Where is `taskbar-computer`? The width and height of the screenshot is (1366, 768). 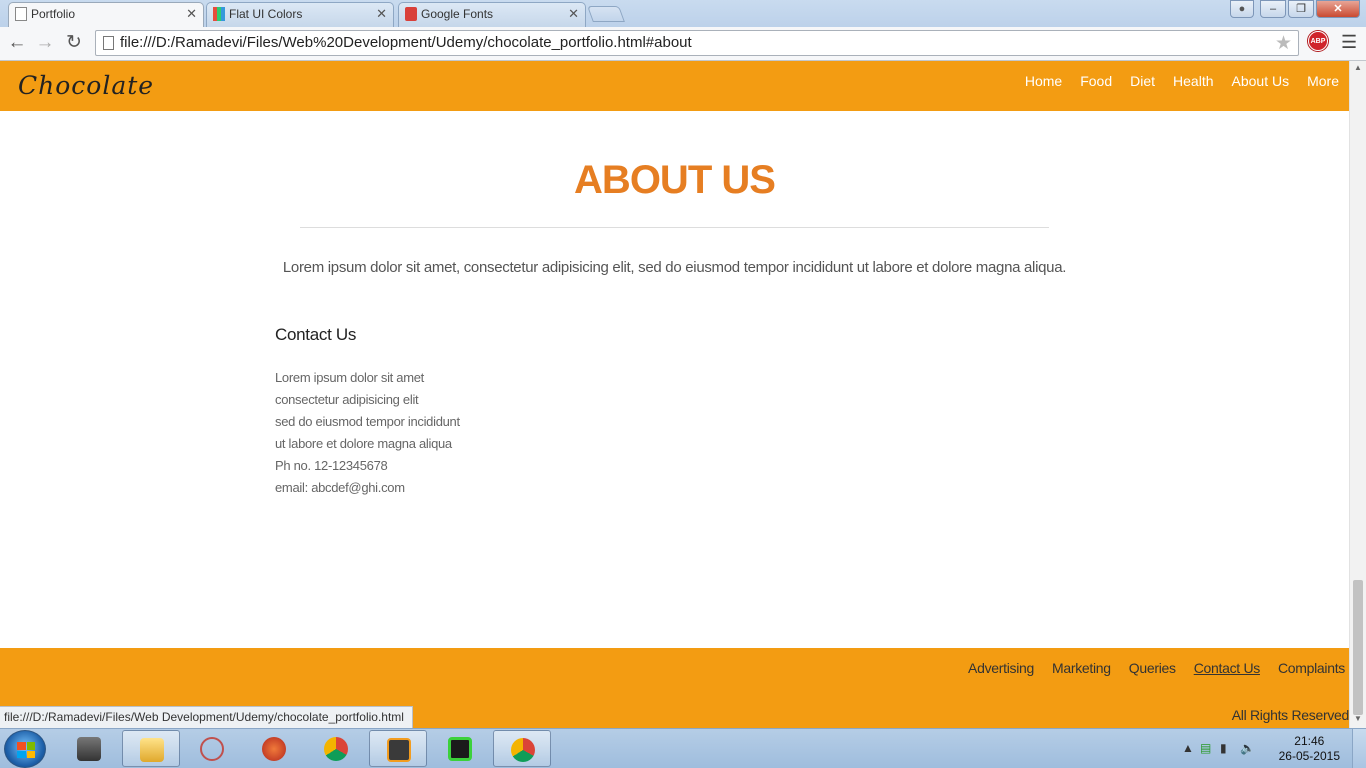 taskbar-computer is located at coordinates (89, 748).